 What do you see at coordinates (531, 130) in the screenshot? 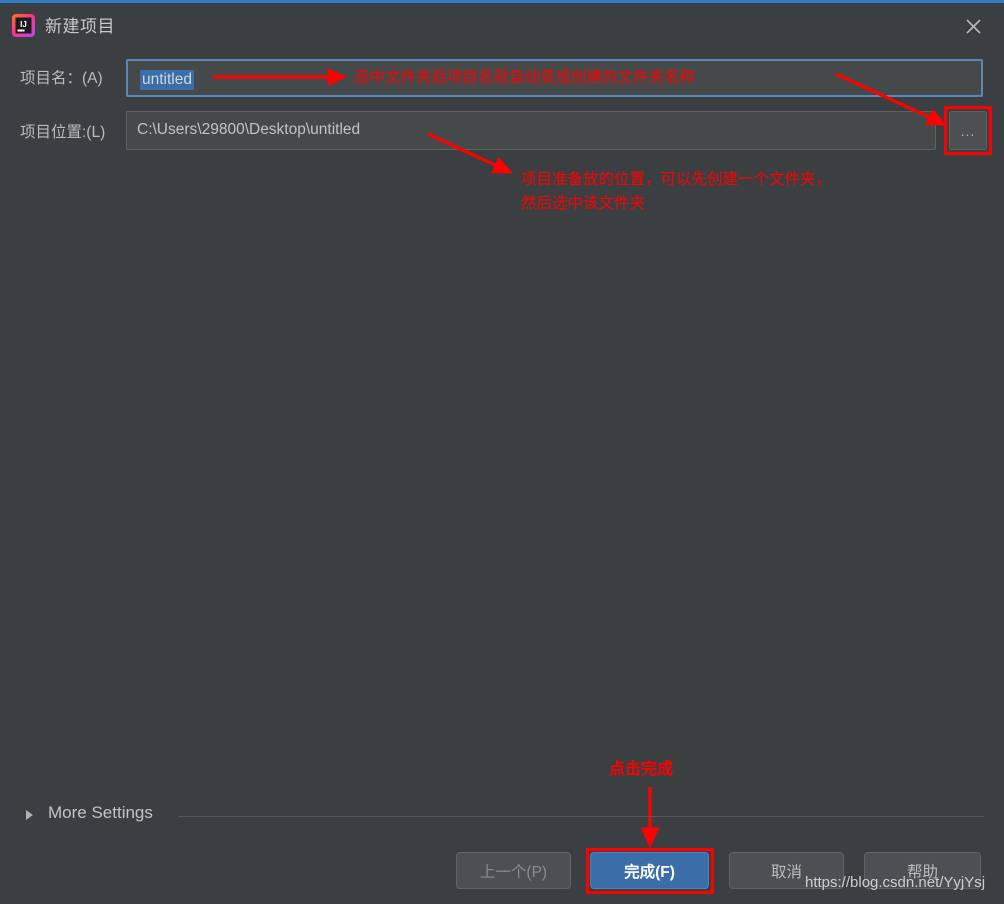
I see `project-location-input: C:\Users\29800\Desktop\untitled` at bounding box center [531, 130].